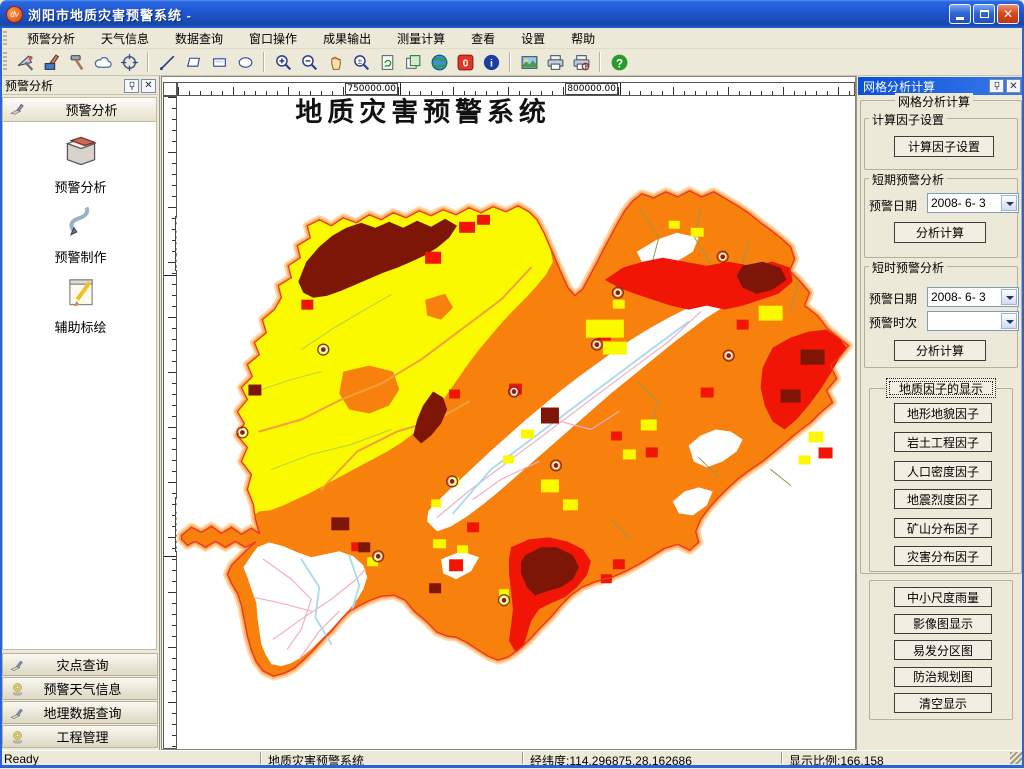  I want to click on factor-setup-button: 计算因子设置, so click(944, 146).